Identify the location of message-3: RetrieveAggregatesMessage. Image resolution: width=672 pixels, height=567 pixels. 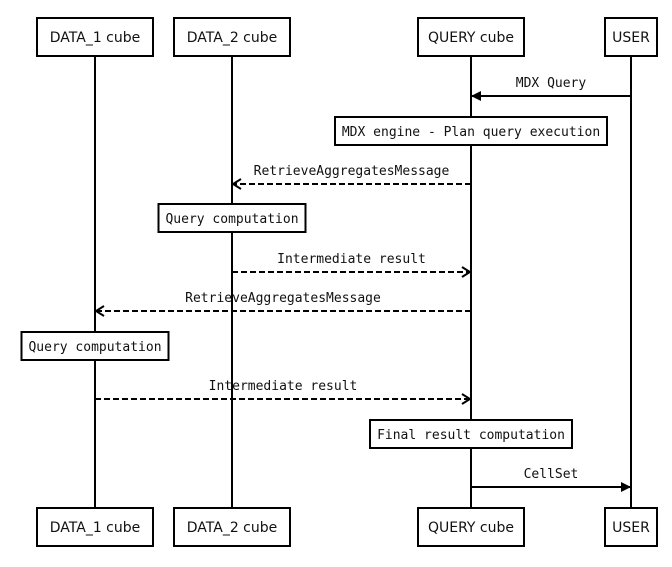
(352, 174).